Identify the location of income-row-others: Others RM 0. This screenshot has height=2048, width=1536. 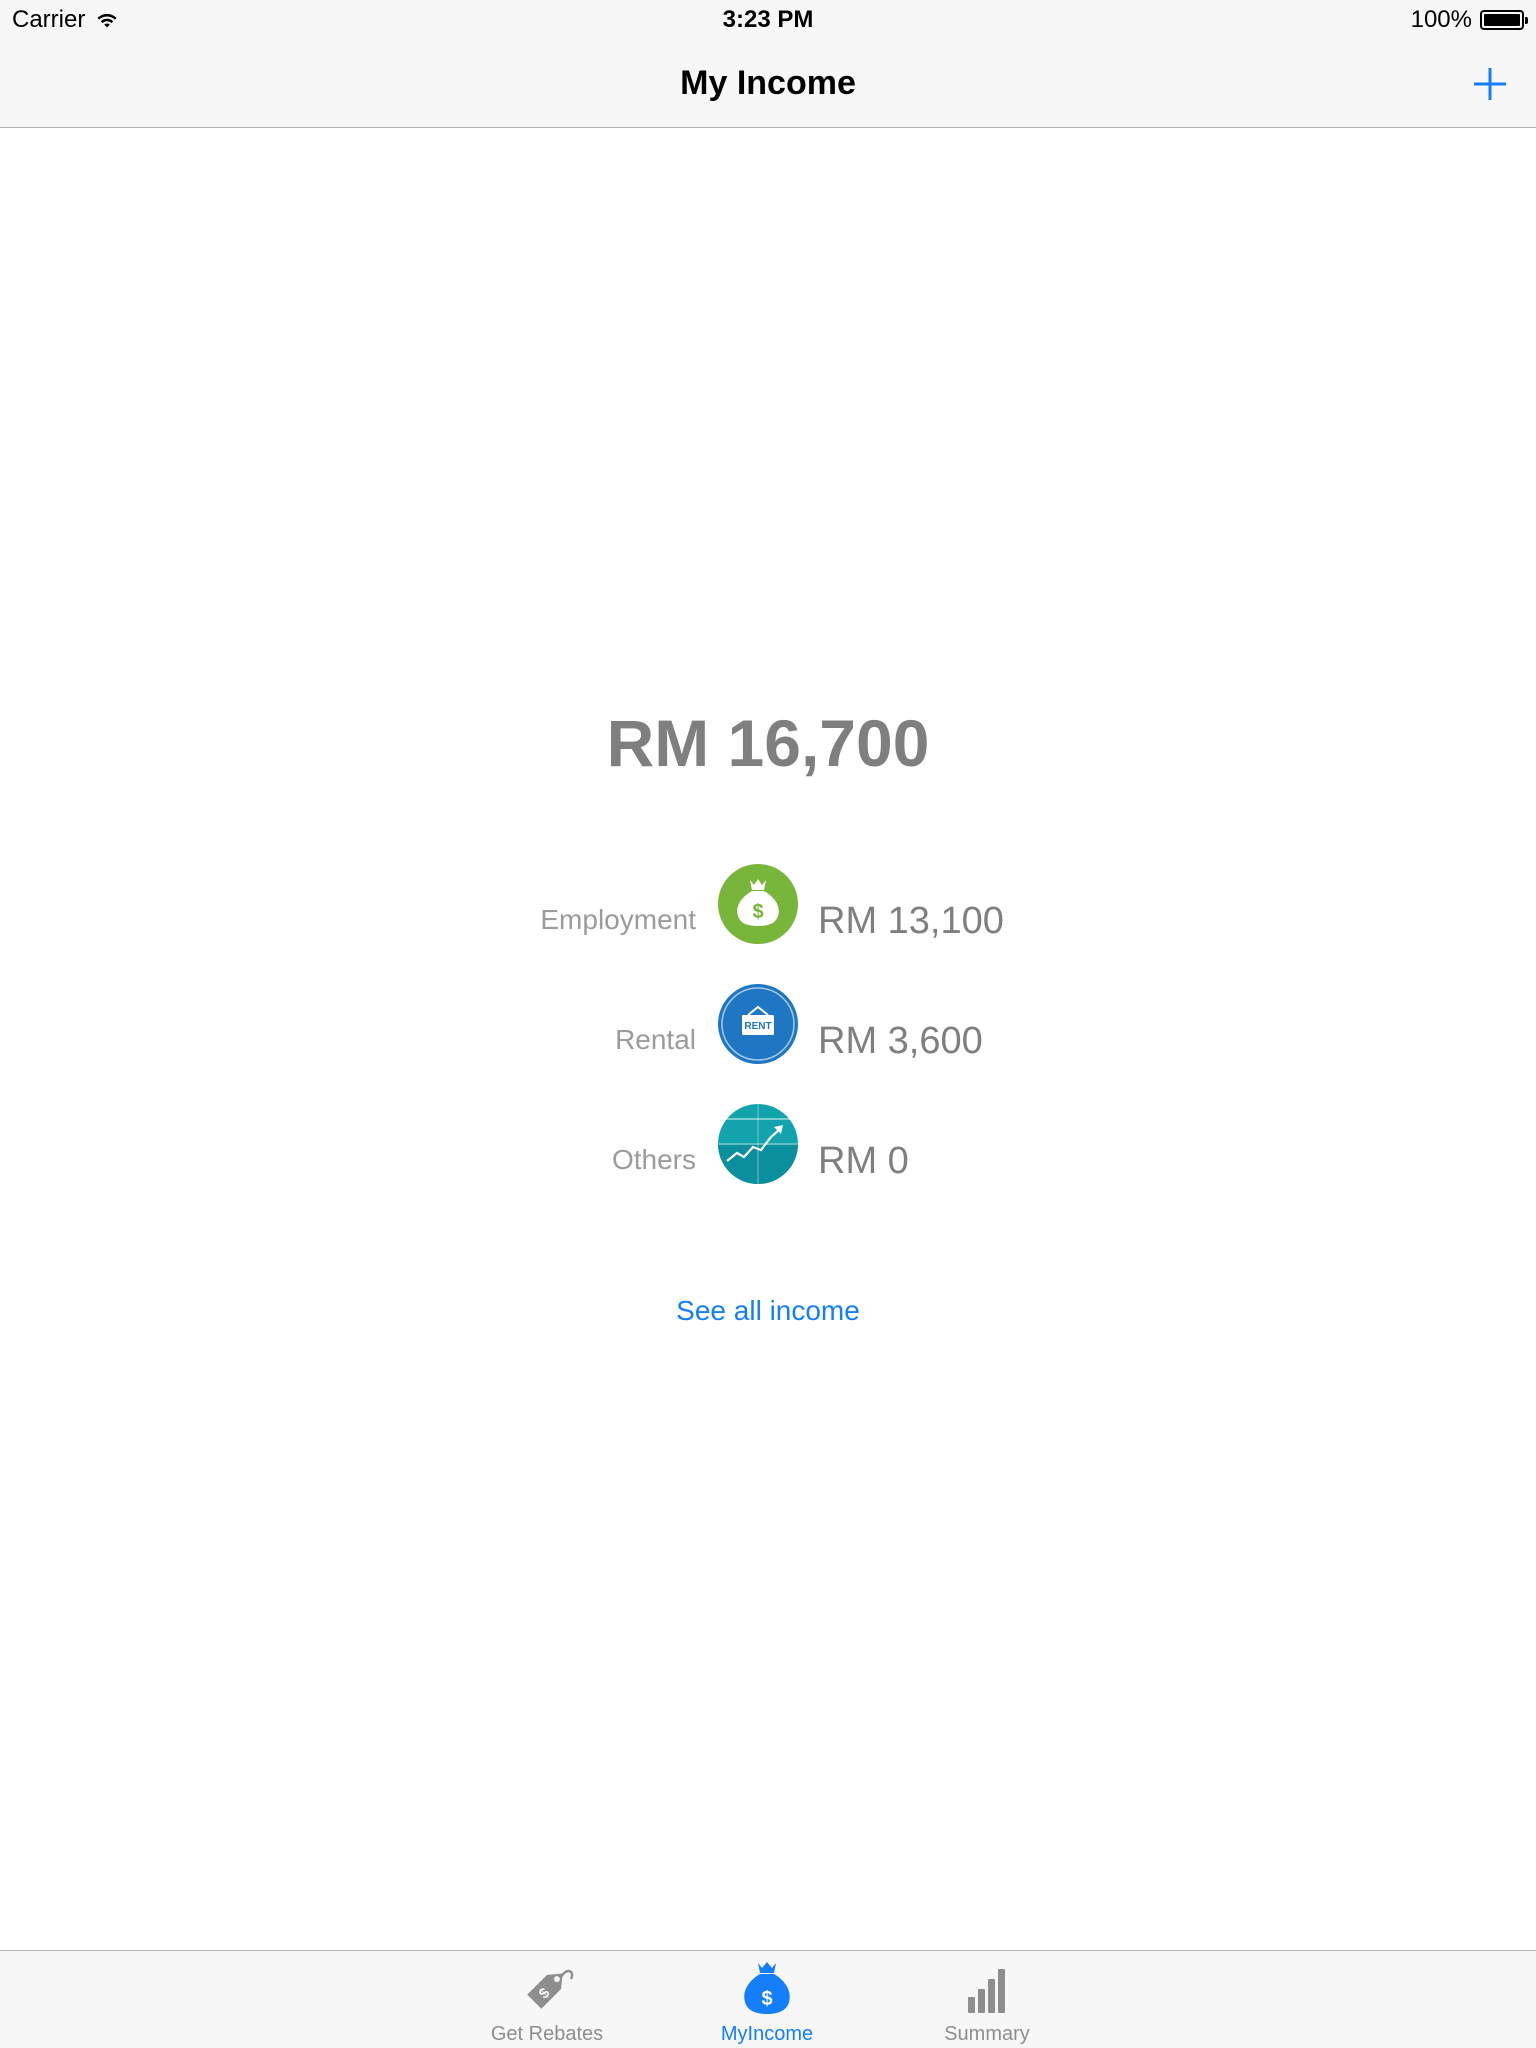
(768, 1160).